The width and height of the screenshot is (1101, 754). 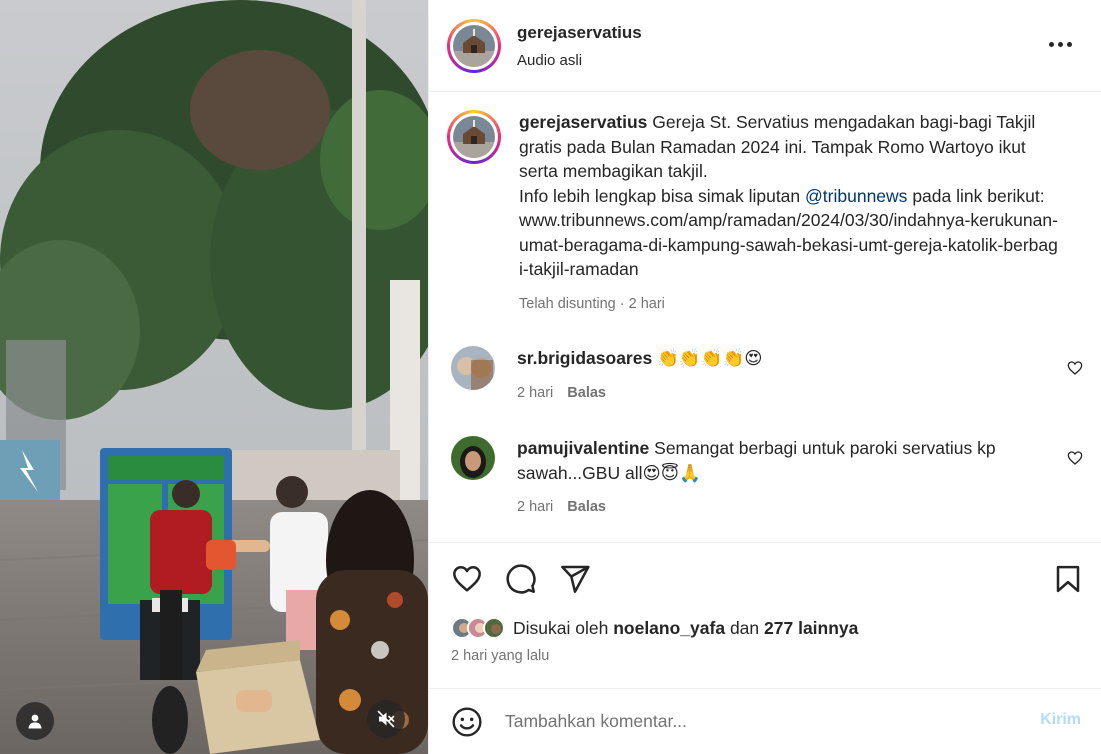 What do you see at coordinates (579, 60) in the screenshot?
I see `audio-label: Audio asli` at bounding box center [579, 60].